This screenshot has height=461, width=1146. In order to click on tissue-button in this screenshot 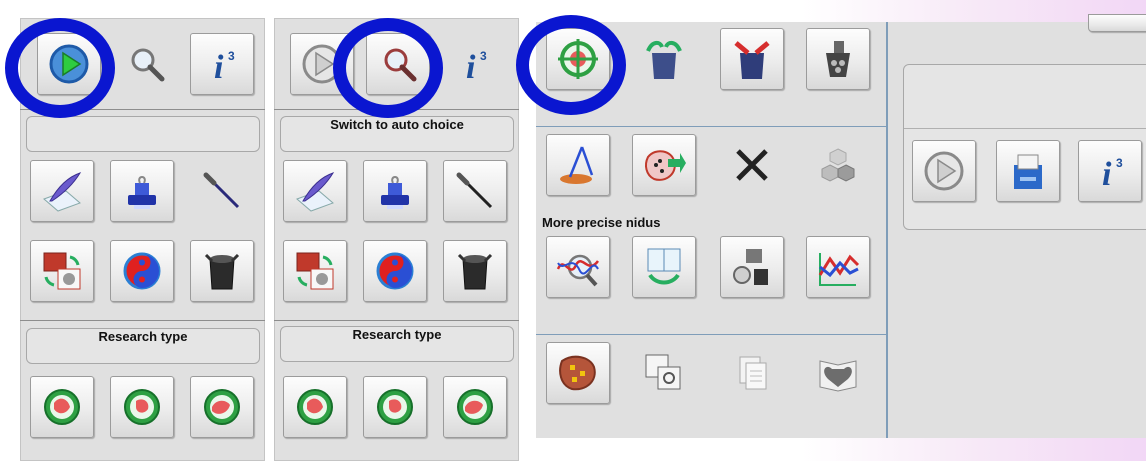, I will do `click(578, 373)`.